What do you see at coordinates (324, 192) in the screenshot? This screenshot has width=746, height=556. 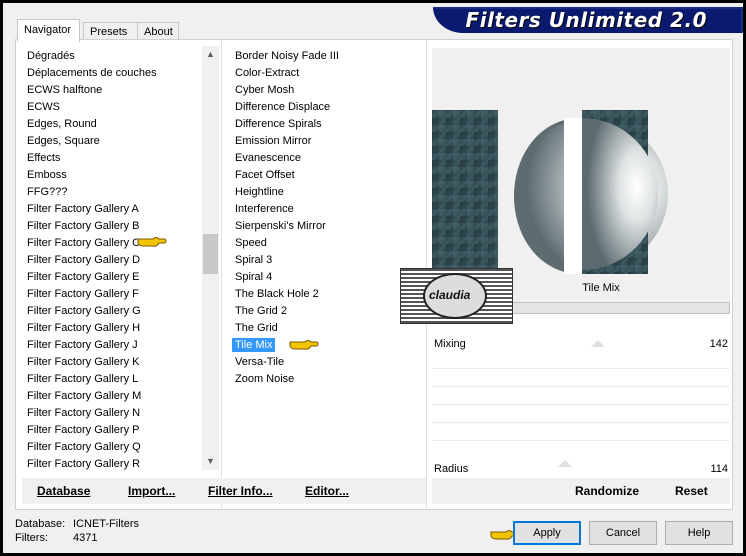 I see `filter-item: Heightline` at bounding box center [324, 192].